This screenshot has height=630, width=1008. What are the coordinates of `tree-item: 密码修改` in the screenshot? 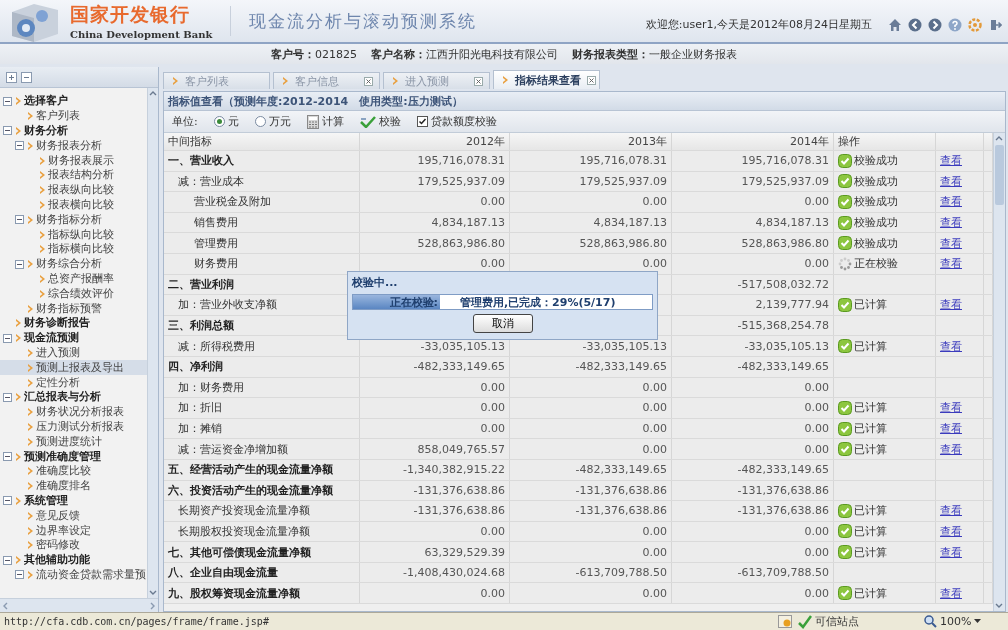 It's located at (73, 545).